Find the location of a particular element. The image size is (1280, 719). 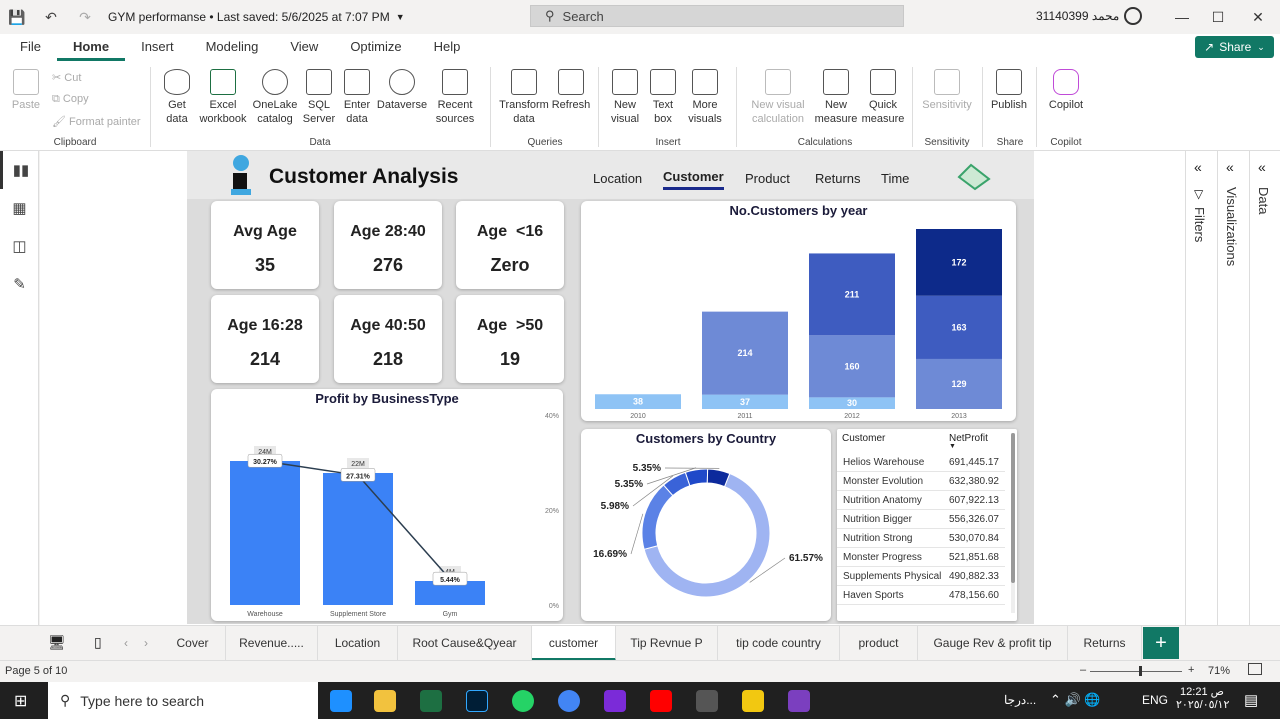

menu-view: View is located at coordinates (304, 47).